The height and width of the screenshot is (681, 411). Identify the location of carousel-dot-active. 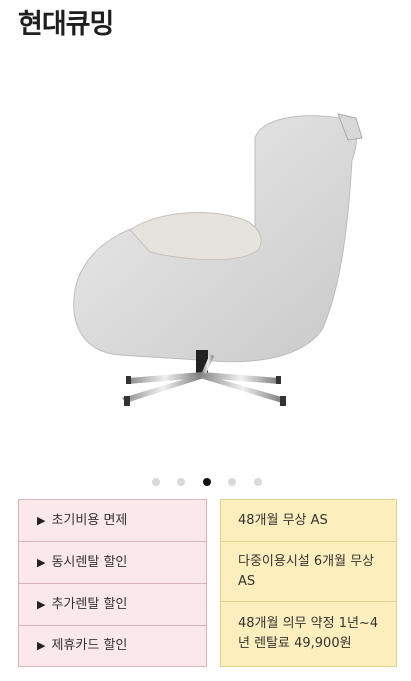
(207, 482).